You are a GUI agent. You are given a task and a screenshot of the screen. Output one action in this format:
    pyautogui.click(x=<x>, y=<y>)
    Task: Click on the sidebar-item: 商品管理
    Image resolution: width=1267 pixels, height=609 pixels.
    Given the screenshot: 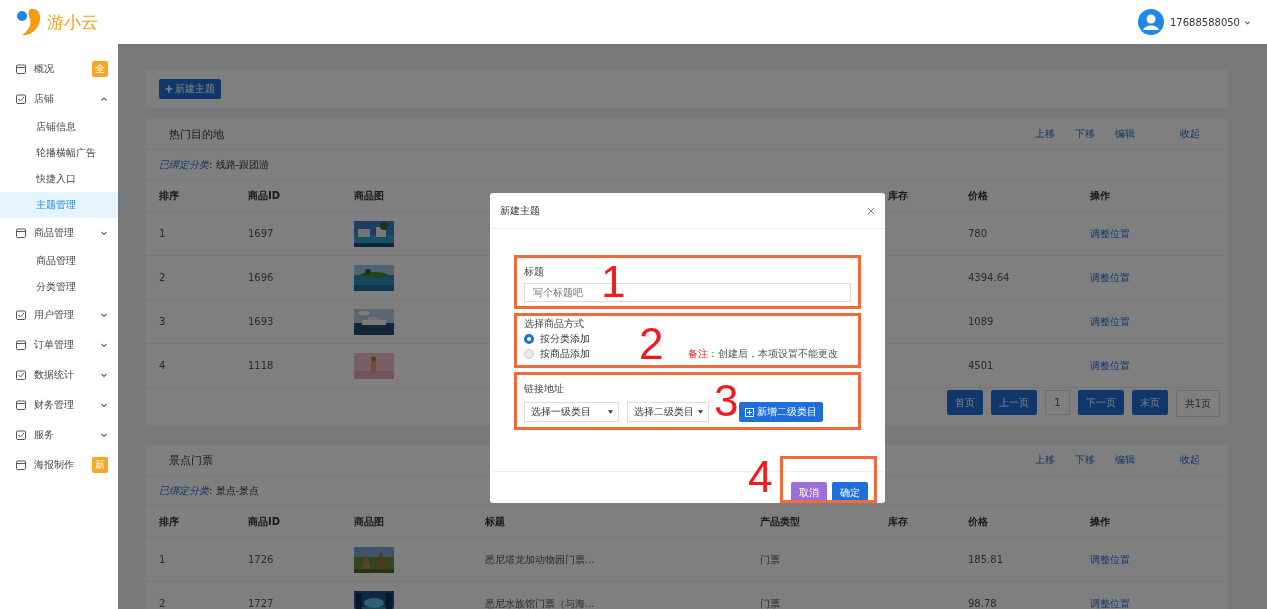 What is the action you would take?
    pyautogui.click(x=59, y=233)
    